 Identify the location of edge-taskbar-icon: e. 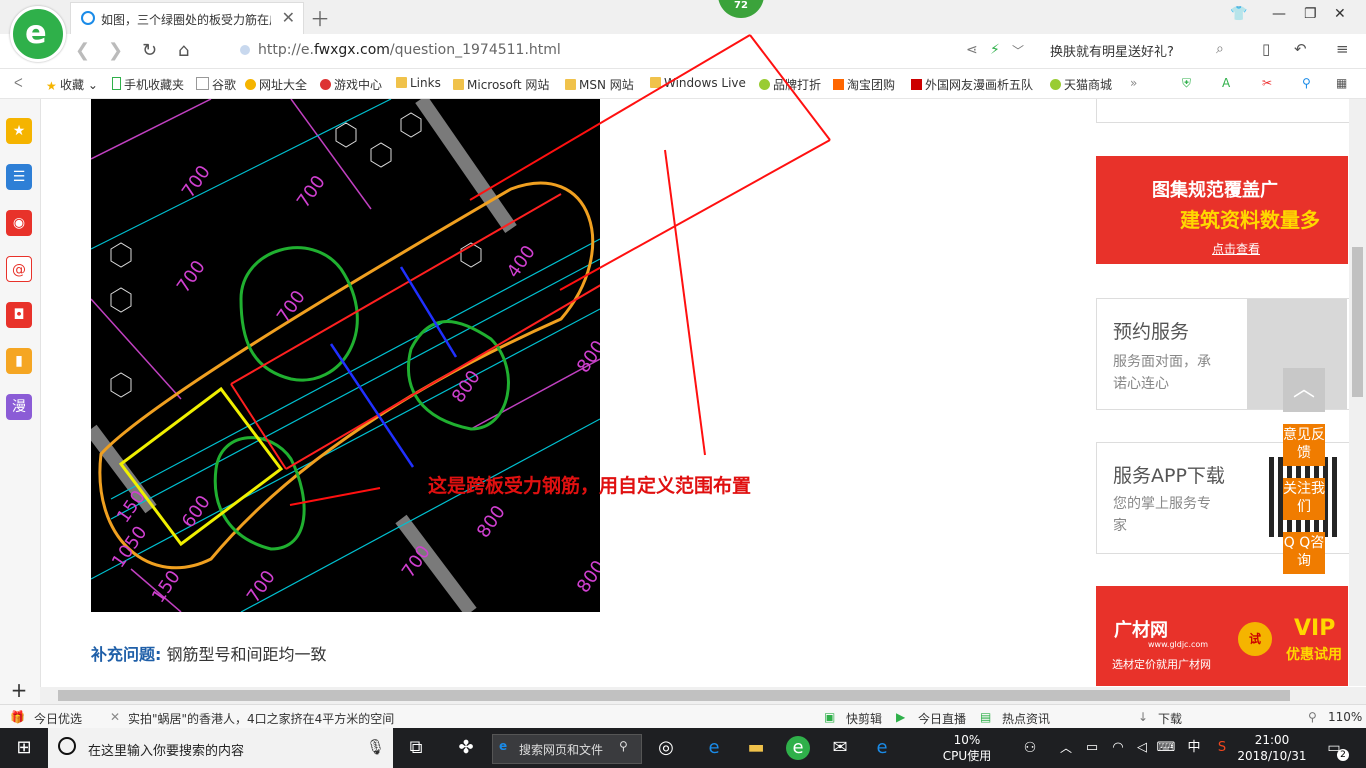
(882, 748).